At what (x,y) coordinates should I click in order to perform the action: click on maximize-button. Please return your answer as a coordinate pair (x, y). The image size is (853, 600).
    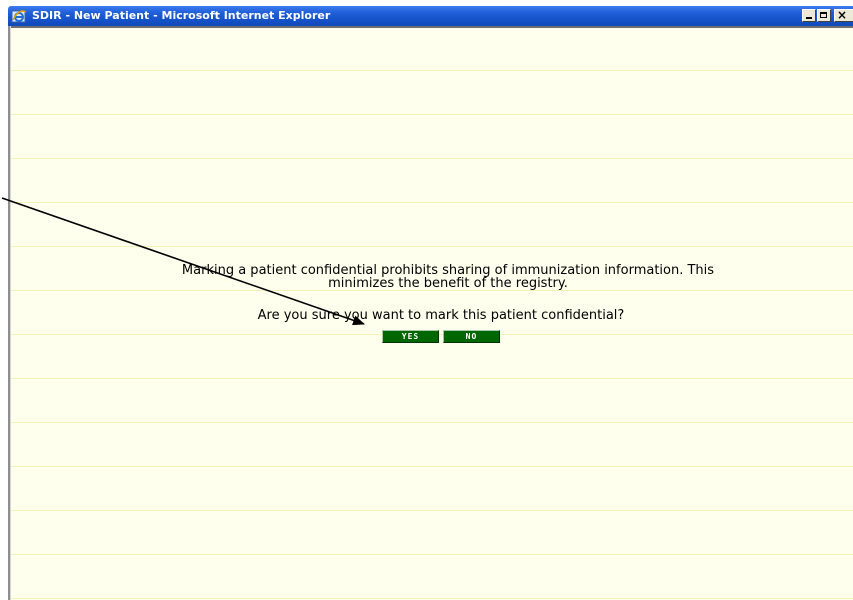
    Looking at the image, I should click on (824, 15).